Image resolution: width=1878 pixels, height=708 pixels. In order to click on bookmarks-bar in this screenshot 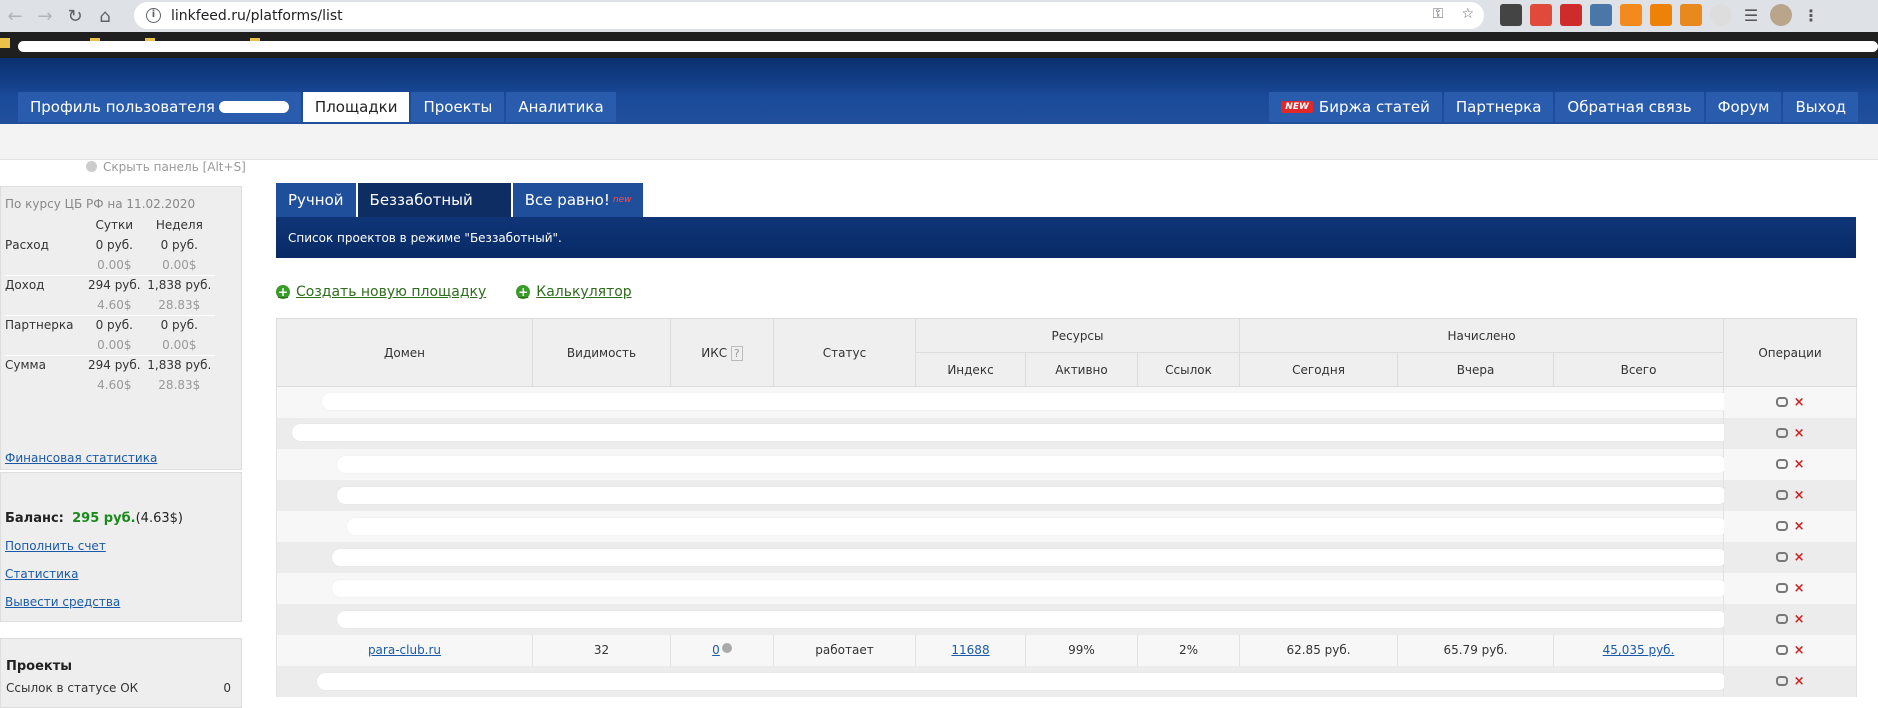, I will do `click(939, 45)`.